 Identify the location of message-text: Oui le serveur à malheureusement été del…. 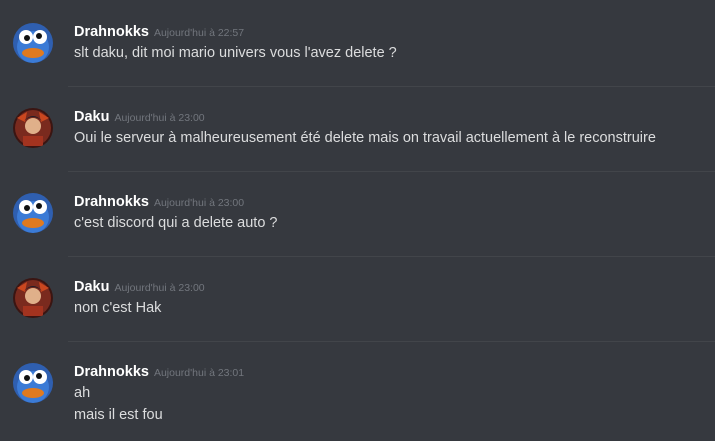
(365, 138).